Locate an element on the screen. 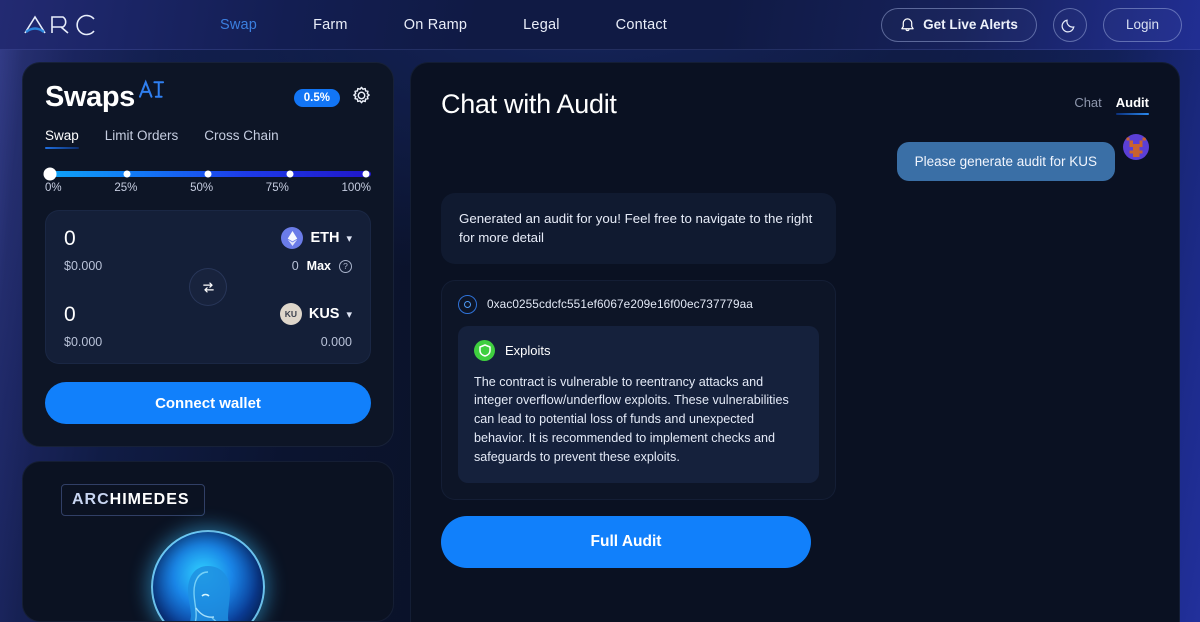  archimedes-logo-part1: ARC is located at coordinates (91, 499).